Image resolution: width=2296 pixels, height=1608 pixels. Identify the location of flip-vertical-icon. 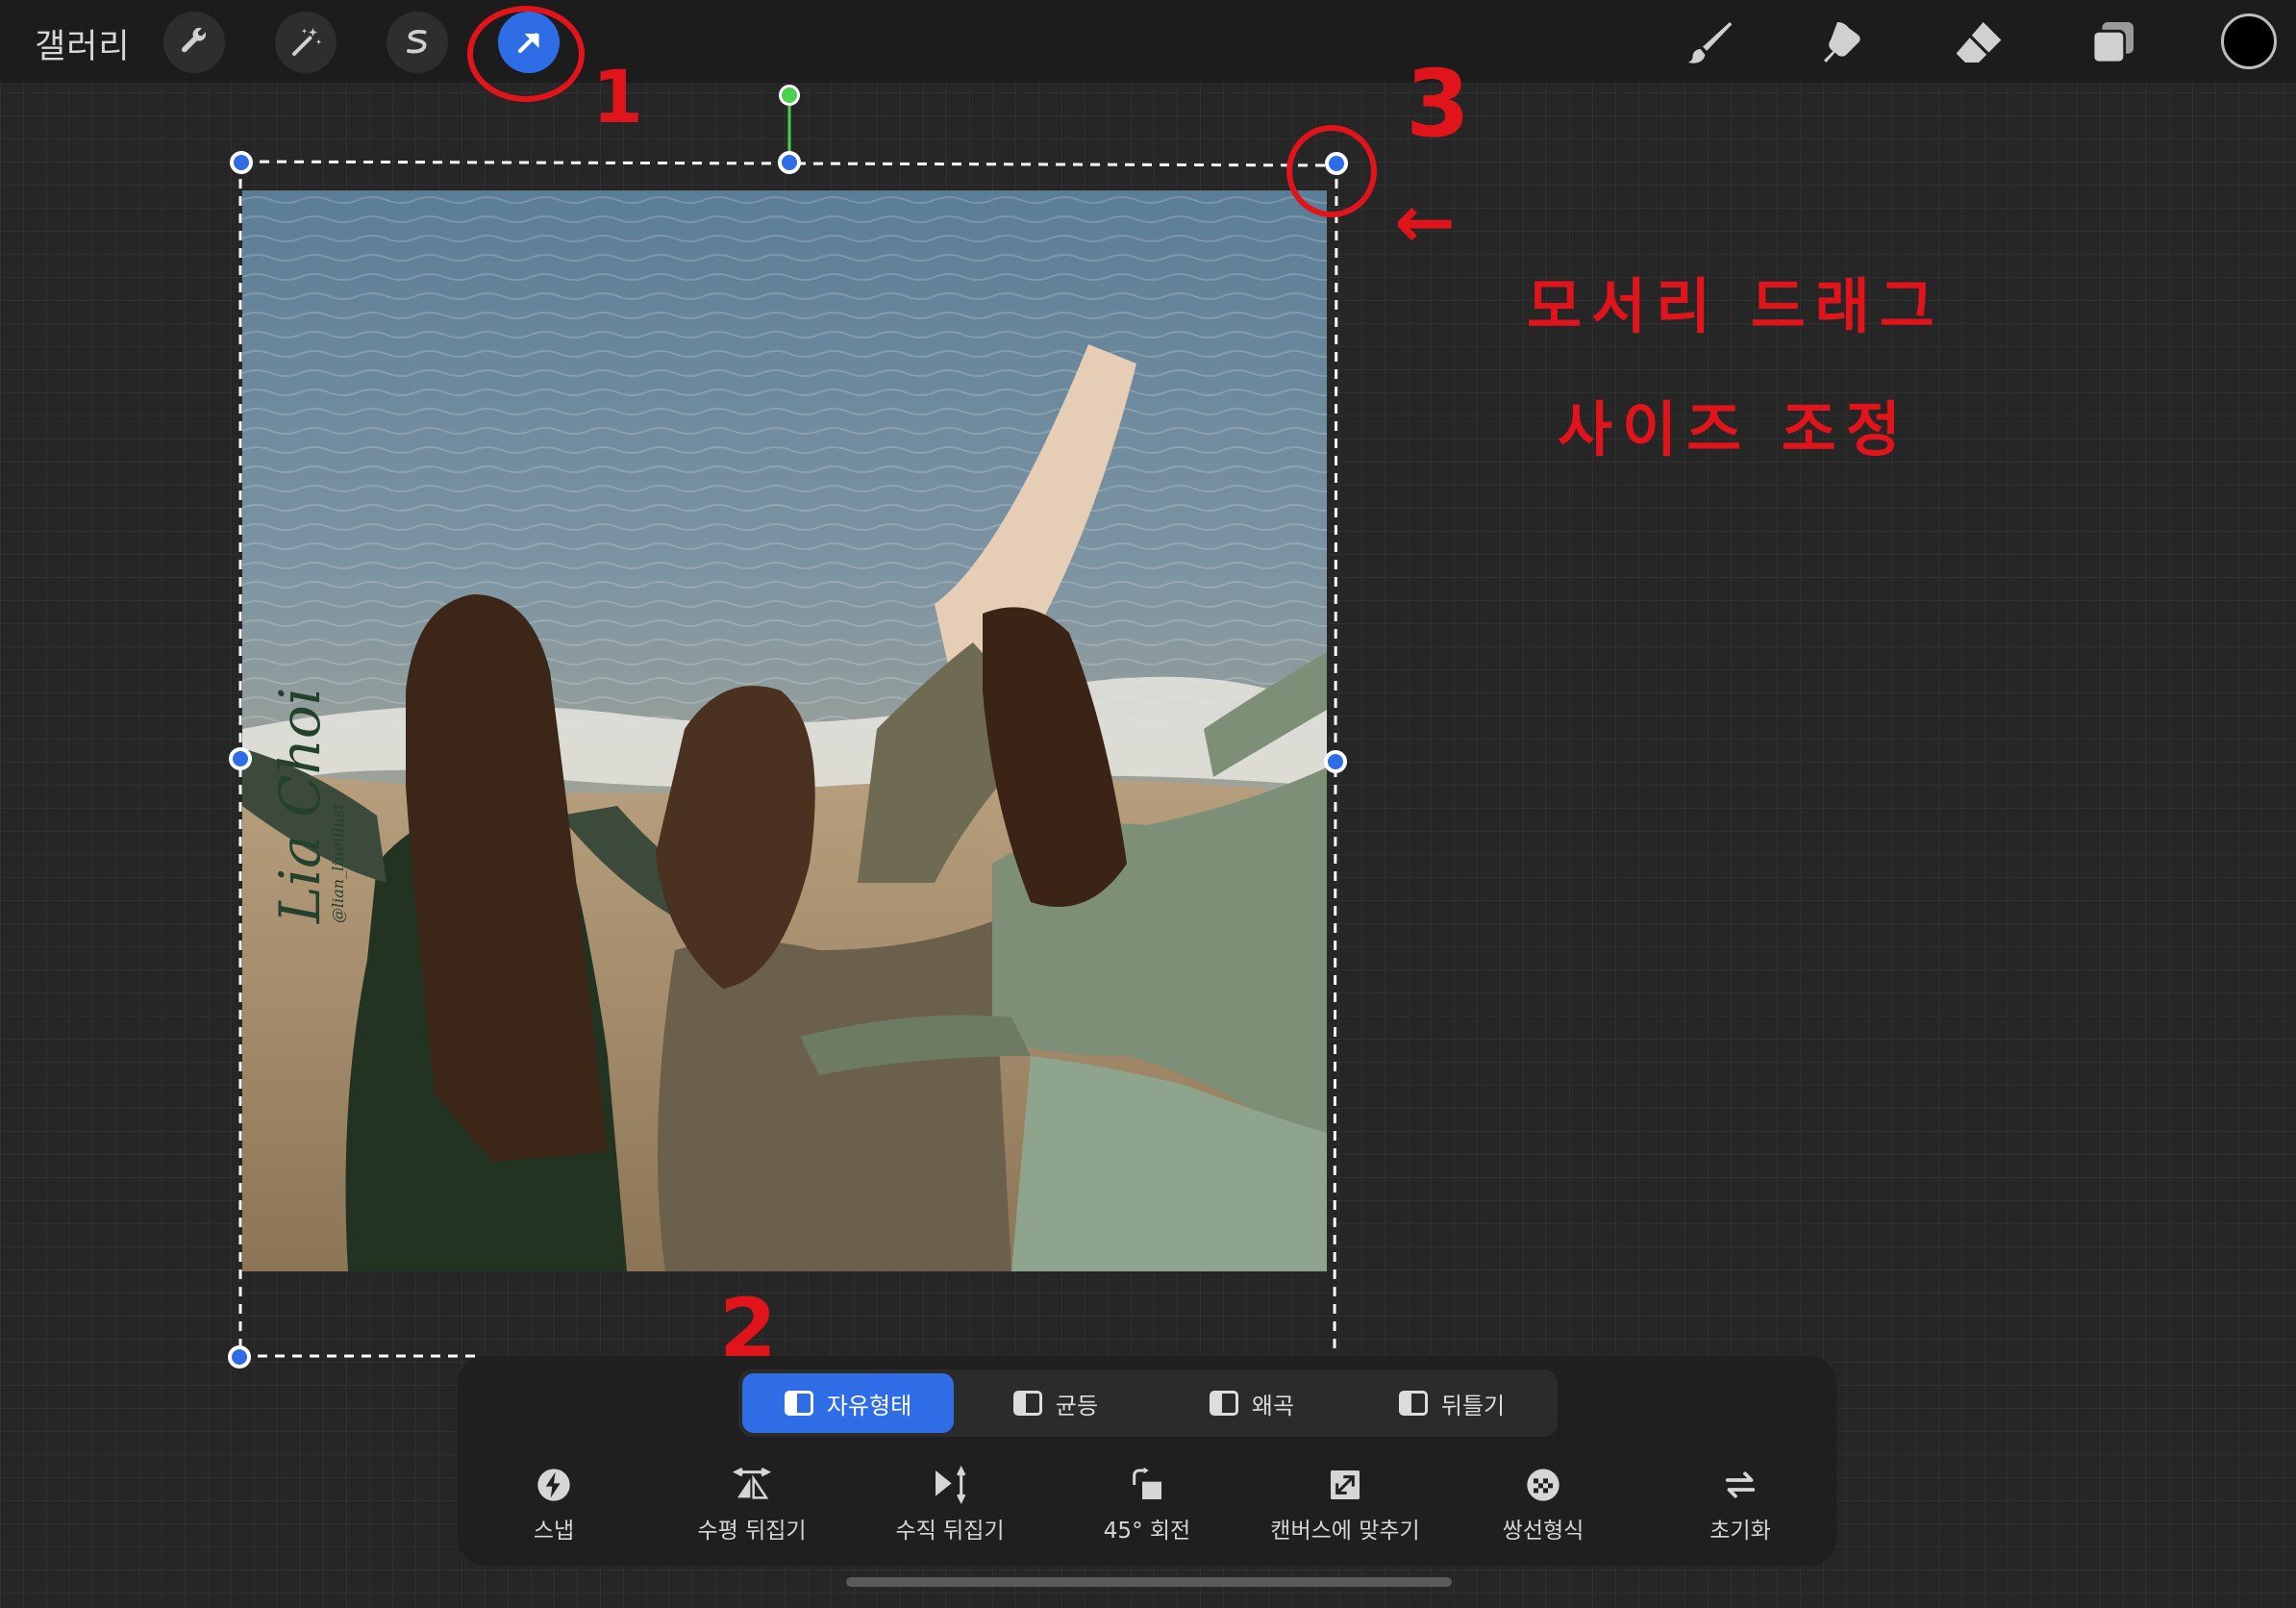
(951, 1485).